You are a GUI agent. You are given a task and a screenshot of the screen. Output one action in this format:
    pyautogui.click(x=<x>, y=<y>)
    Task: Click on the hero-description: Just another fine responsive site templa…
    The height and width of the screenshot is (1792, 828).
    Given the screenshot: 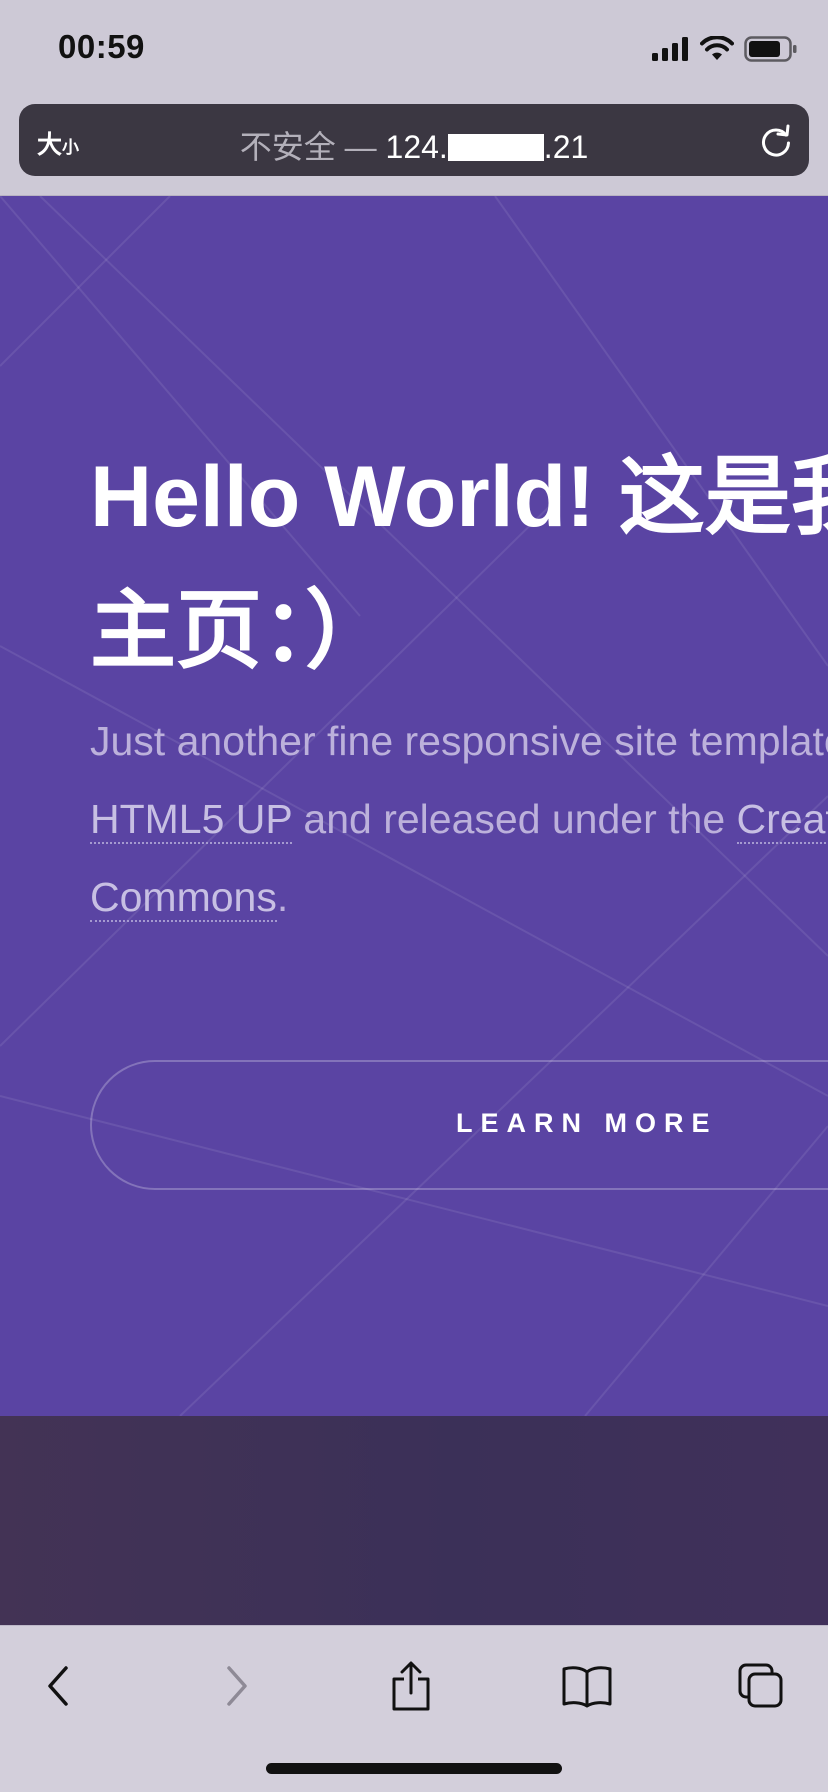 What is the action you would take?
    pyautogui.click(x=459, y=819)
    